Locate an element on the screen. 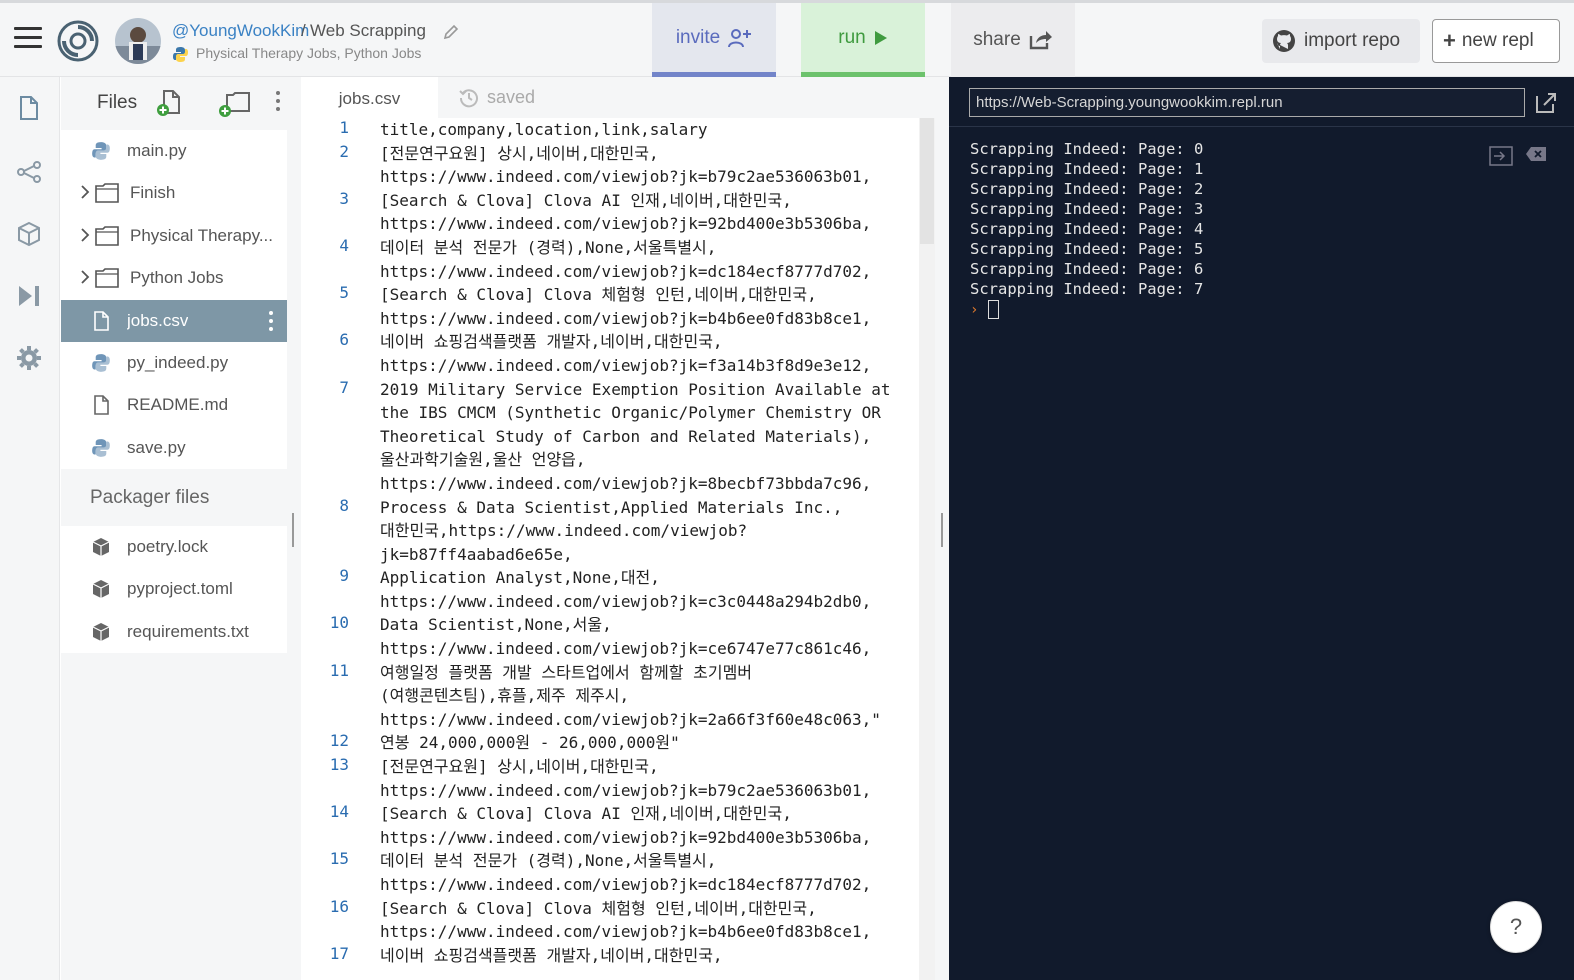  line-number: 3 is located at coordinates (344, 198).